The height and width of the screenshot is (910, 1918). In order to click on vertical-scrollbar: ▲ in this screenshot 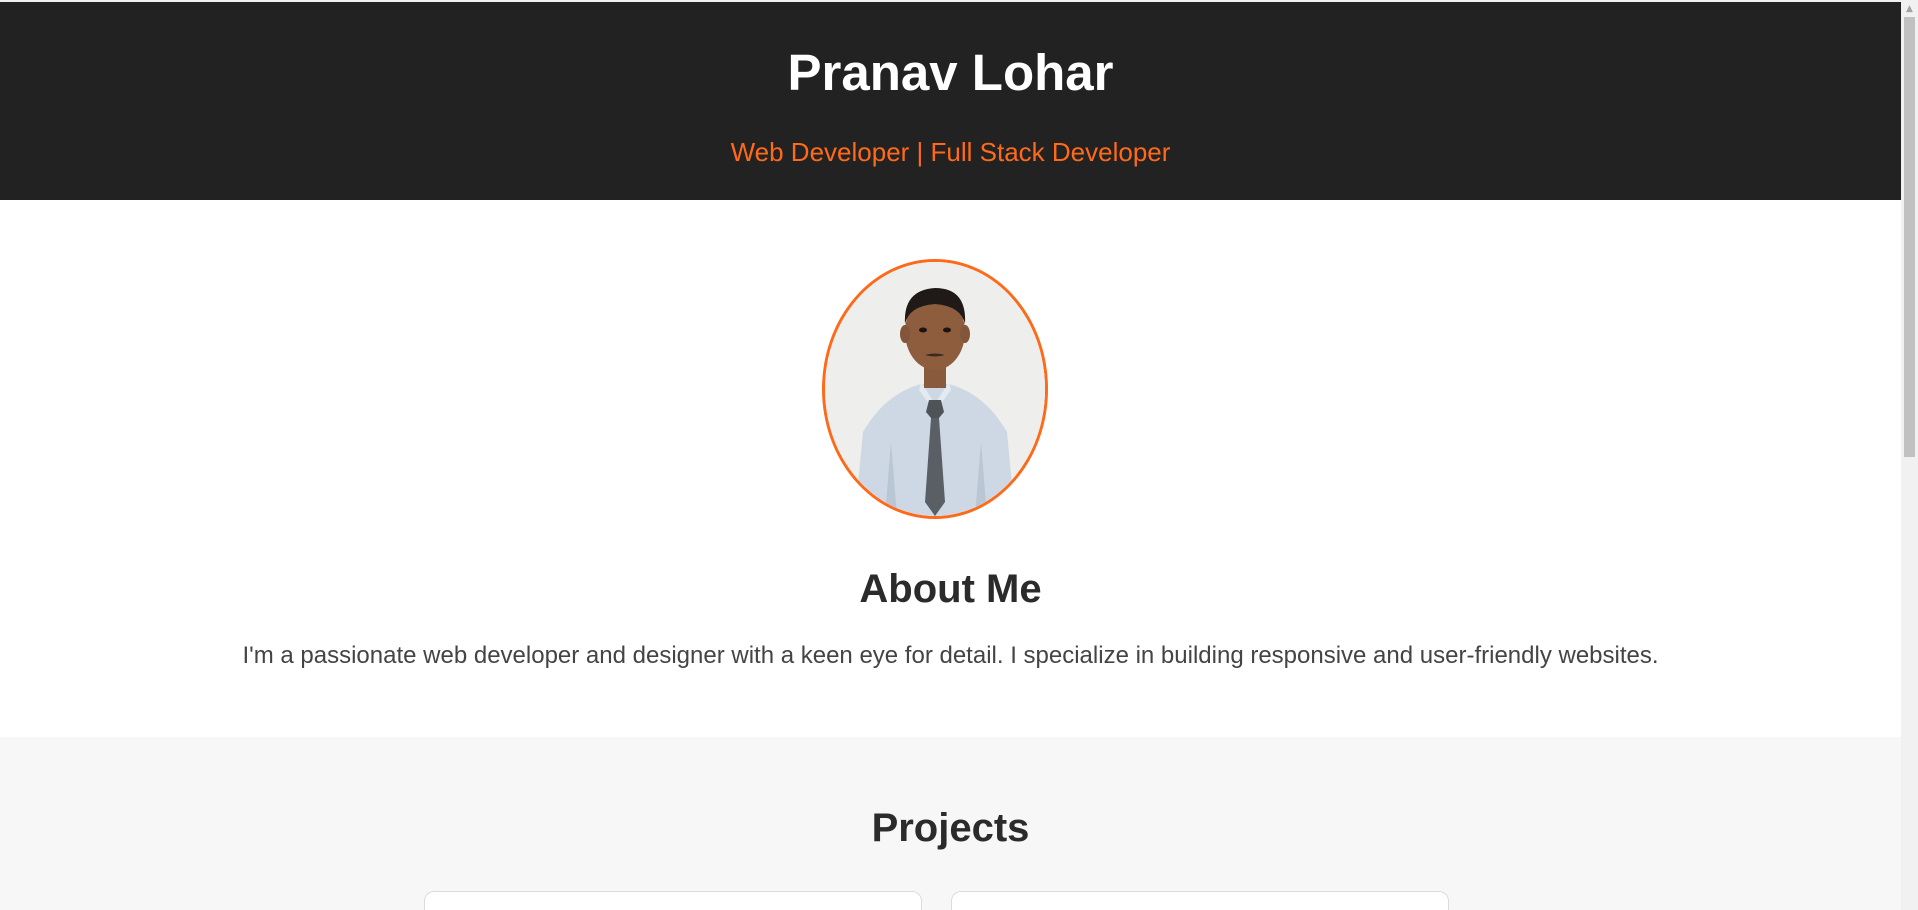, I will do `click(1909, 455)`.